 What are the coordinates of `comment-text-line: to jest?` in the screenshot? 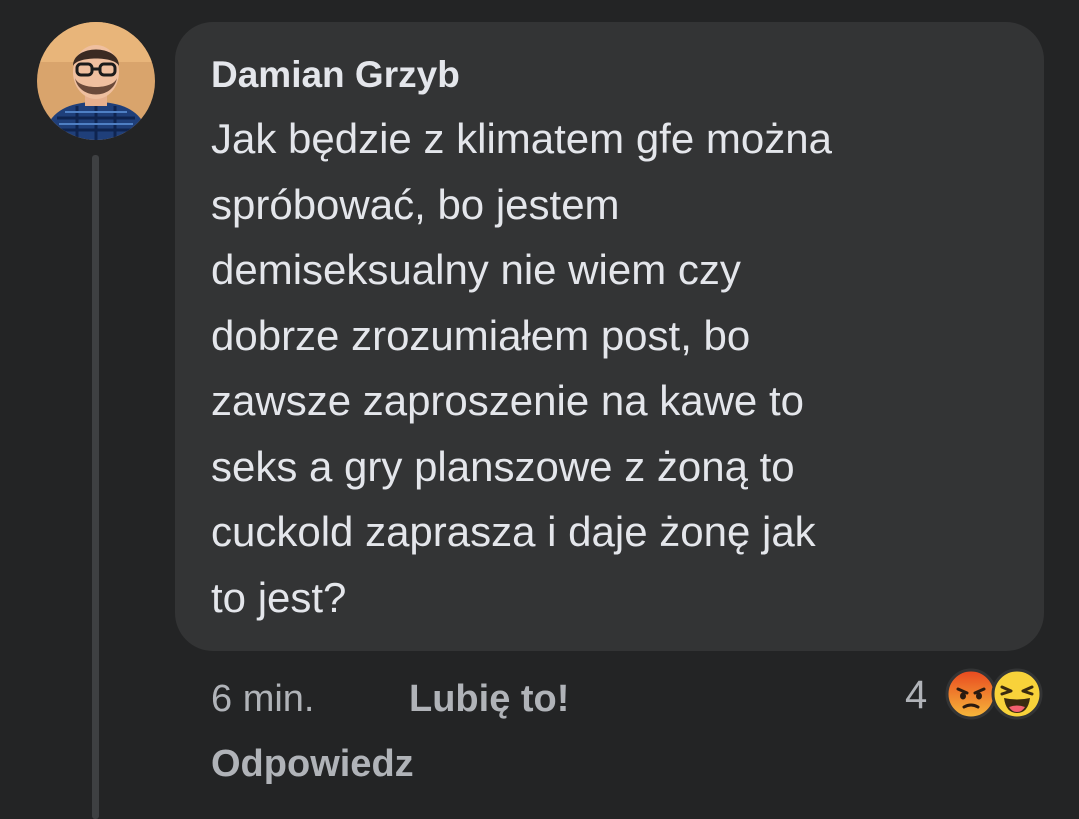 It's located at (279, 597).